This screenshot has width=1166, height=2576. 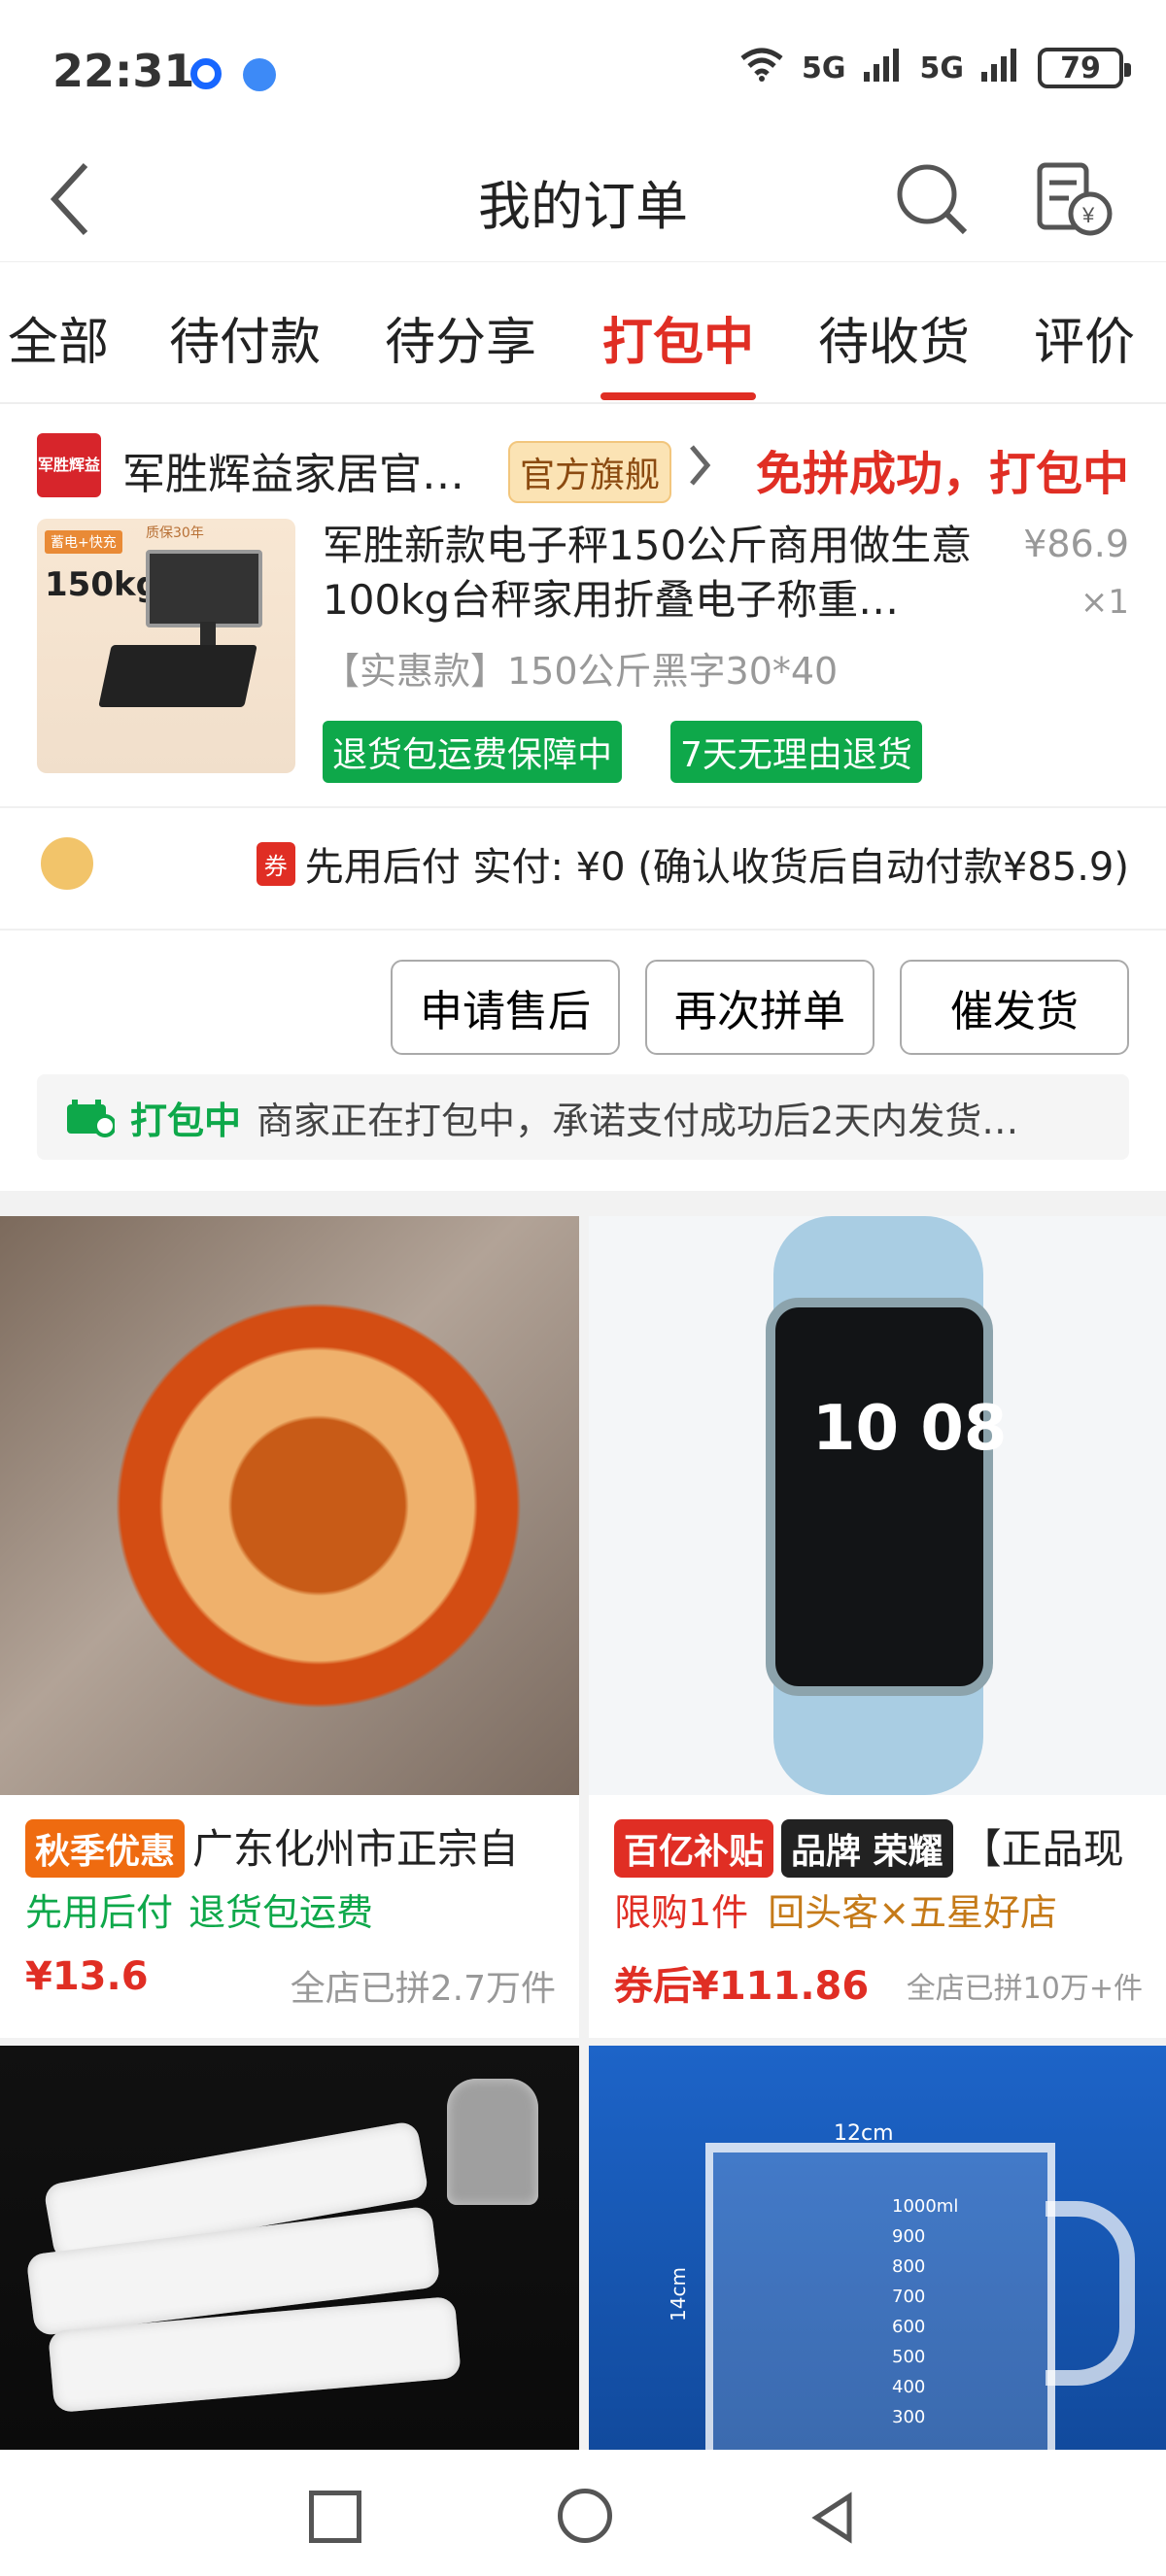 What do you see at coordinates (909, 2327) in the screenshot?
I see `scale-600: 600` at bounding box center [909, 2327].